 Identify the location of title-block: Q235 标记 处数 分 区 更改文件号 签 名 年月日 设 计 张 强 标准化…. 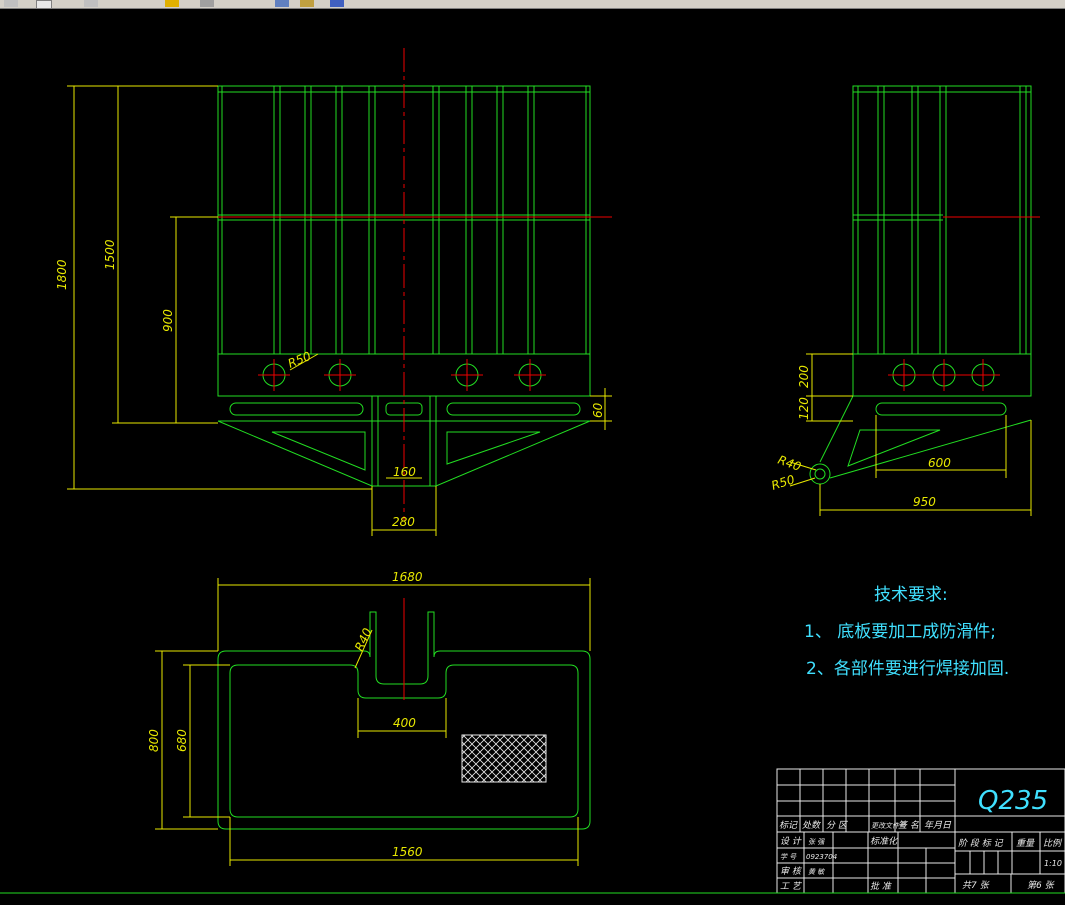
(920, 831).